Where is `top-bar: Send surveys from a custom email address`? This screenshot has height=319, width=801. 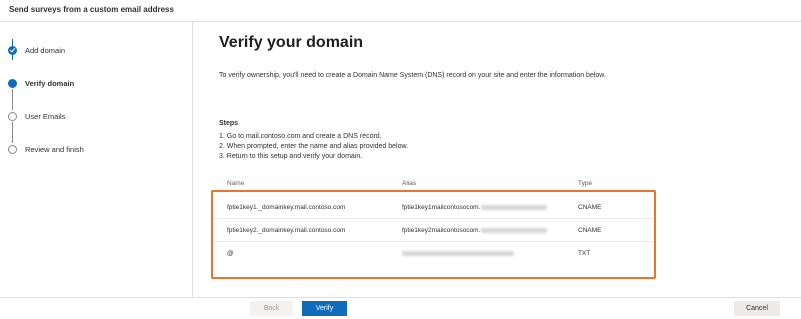
top-bar: Send surveys from a custom email address is located at coordinates (400, 11).